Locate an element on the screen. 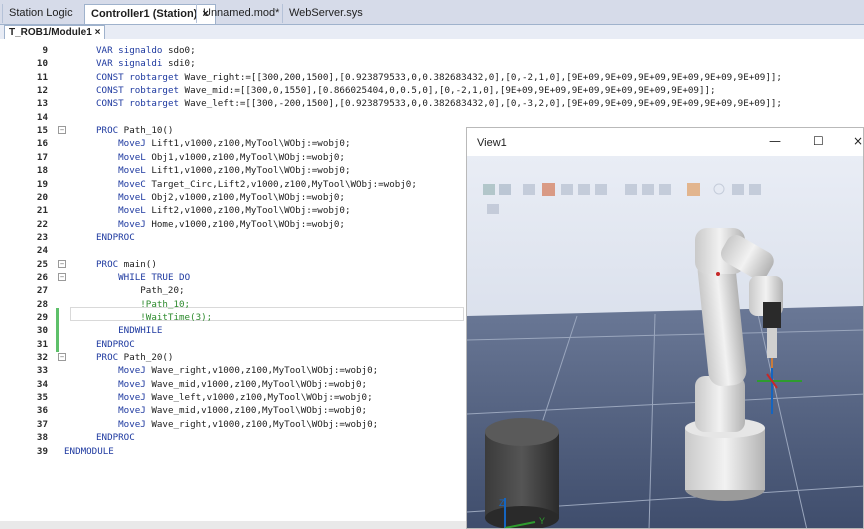 The height and width of the screenshot is (529, 864). line-number: 22 is located at coordinates (42, 224).